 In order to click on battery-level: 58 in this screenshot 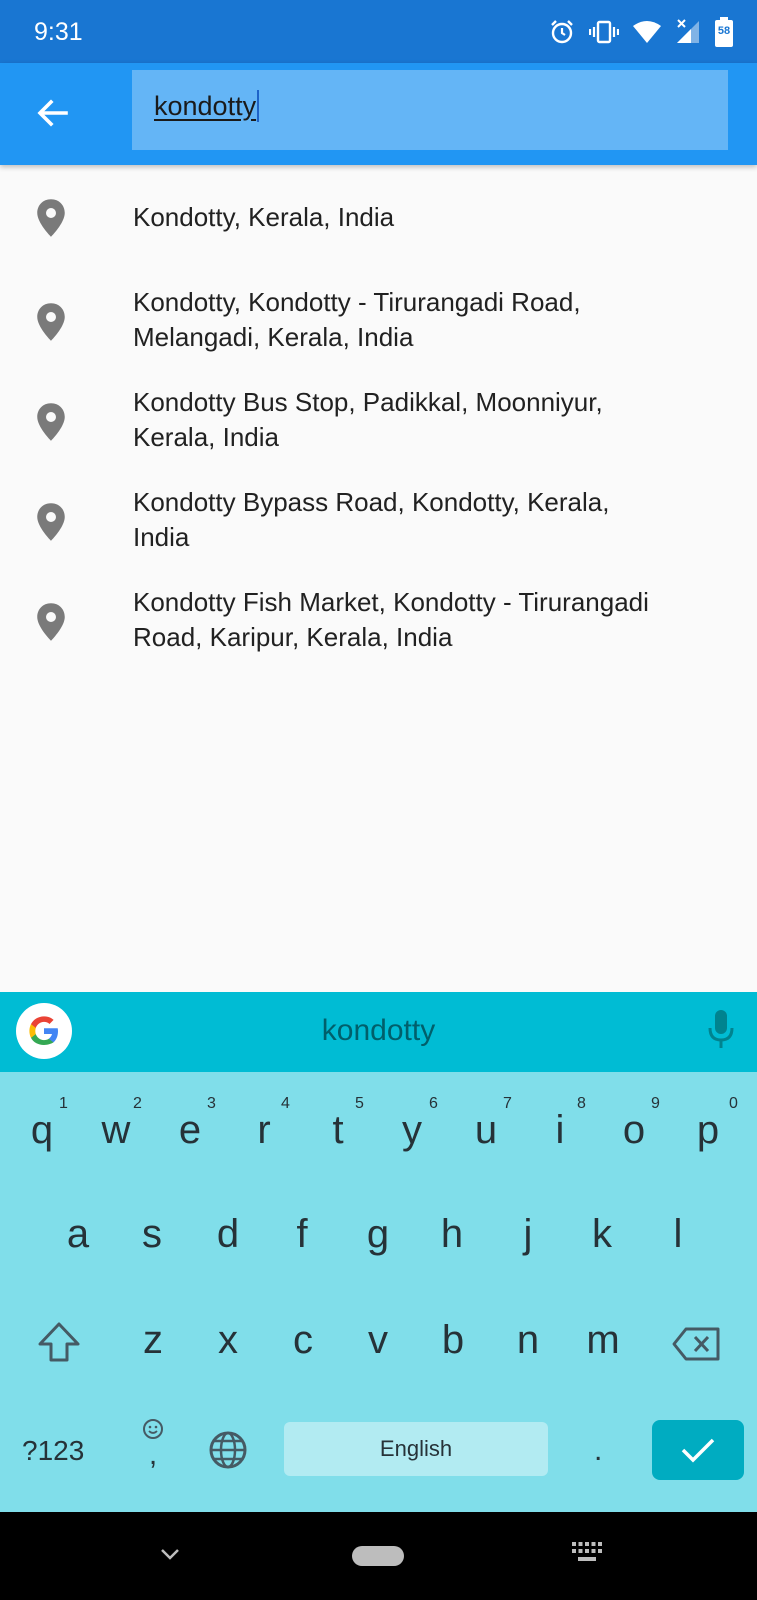, I will do `click(724, 31)`.